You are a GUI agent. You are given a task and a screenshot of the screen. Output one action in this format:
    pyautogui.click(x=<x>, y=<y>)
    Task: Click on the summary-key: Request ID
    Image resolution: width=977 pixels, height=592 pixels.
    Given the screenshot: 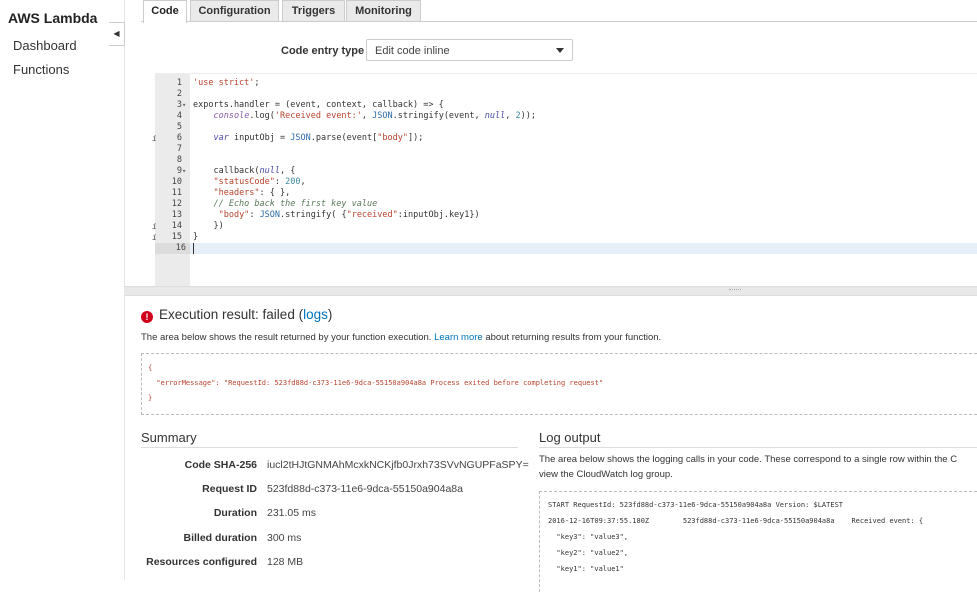 What is the action you would take?
    pyautogui.click(x=229, y=489)
    